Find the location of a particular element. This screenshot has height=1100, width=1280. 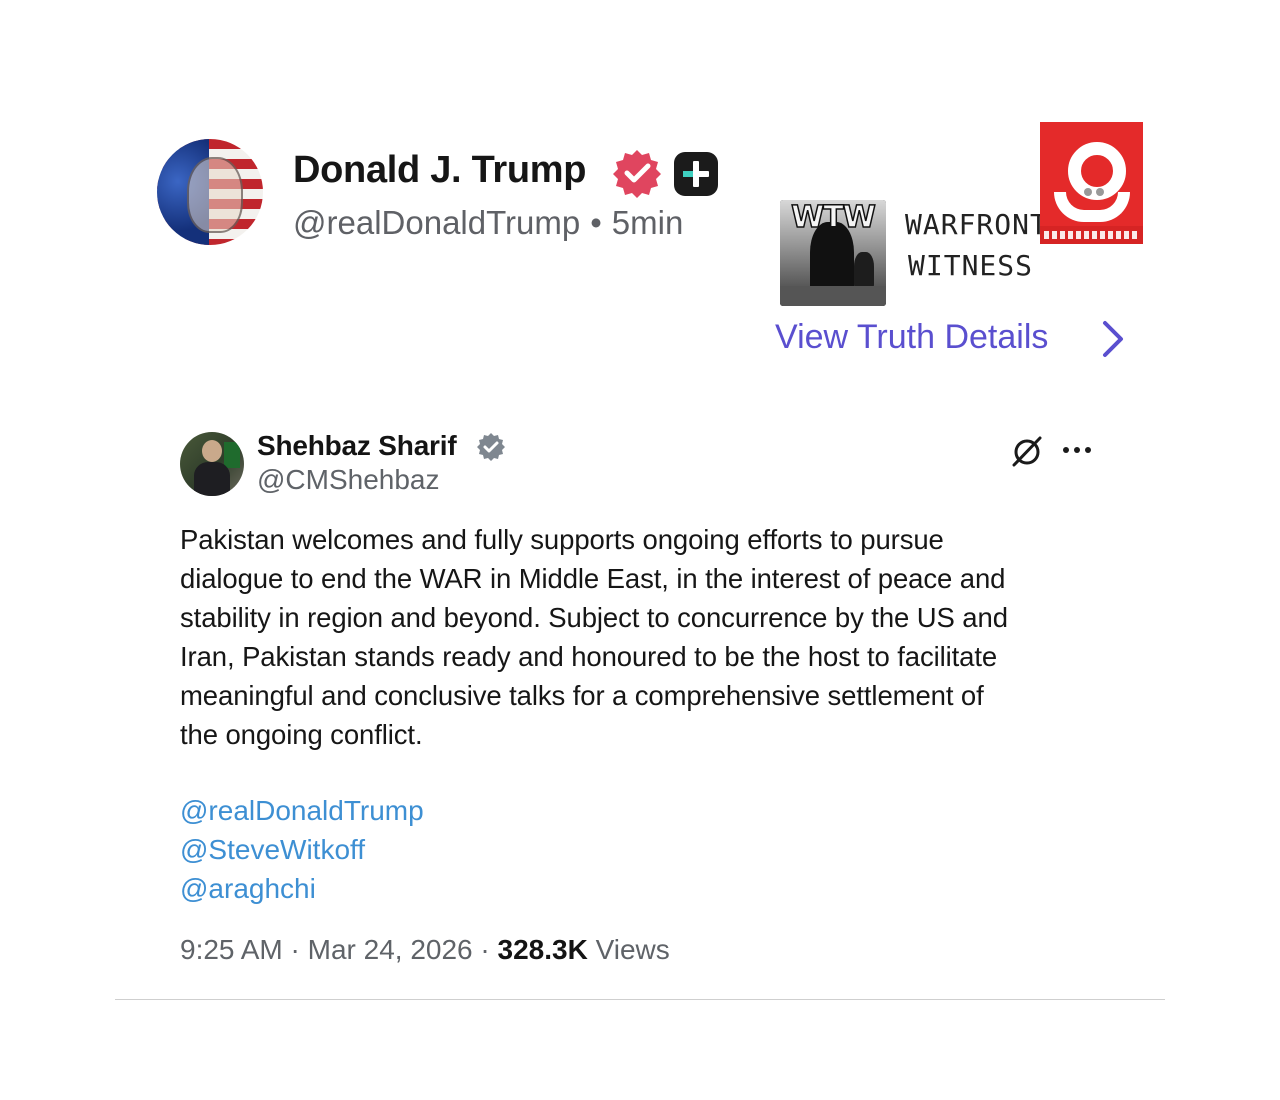

source-name-line-1: WARFRONT is located at coordinates (976, 224).